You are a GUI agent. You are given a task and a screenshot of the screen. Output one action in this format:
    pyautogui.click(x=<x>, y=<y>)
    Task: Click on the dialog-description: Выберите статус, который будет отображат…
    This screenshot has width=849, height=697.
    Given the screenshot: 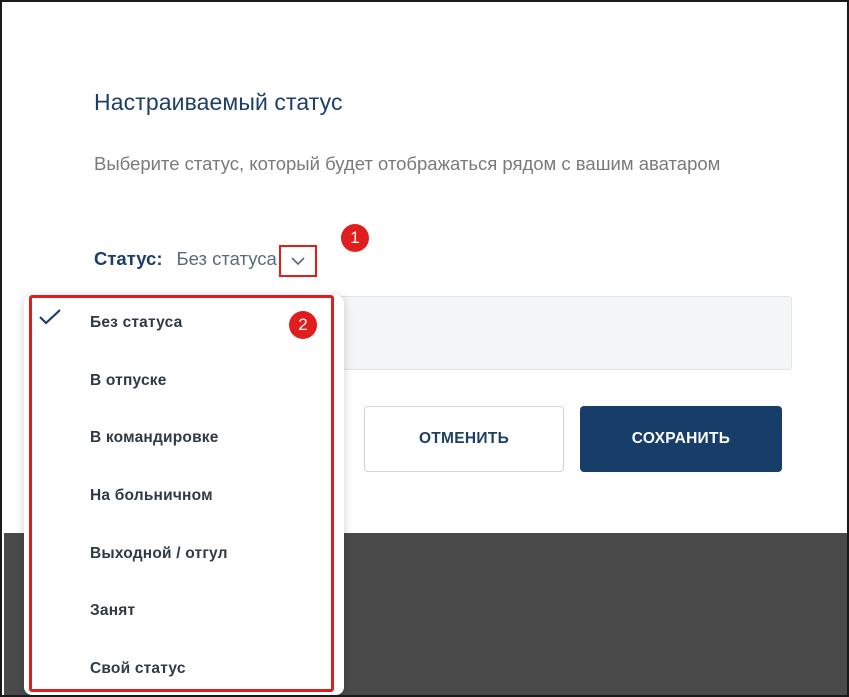 What is the action you would take?
    pyautogui.click(x=407, y=163)
    